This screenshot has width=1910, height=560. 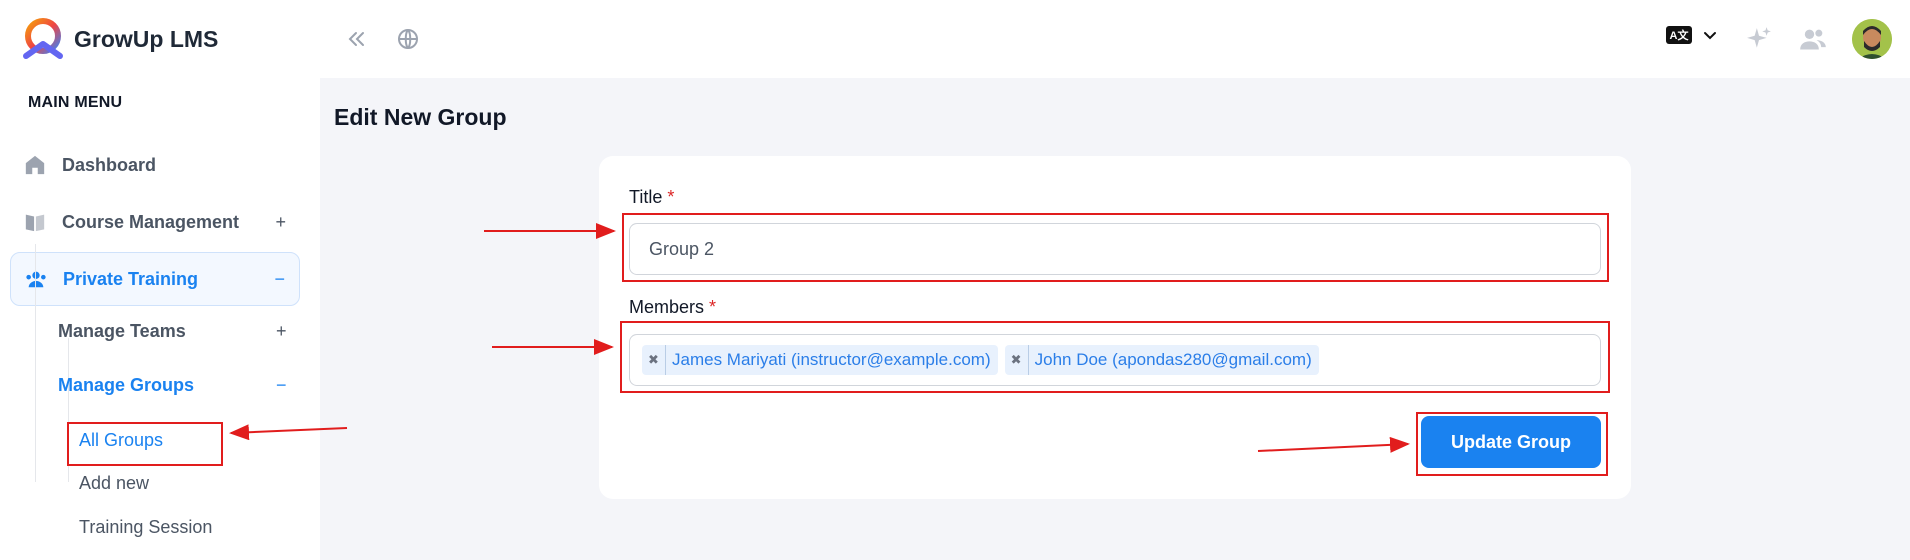 I want to click on tree-connector, so click(x=35, y=363).